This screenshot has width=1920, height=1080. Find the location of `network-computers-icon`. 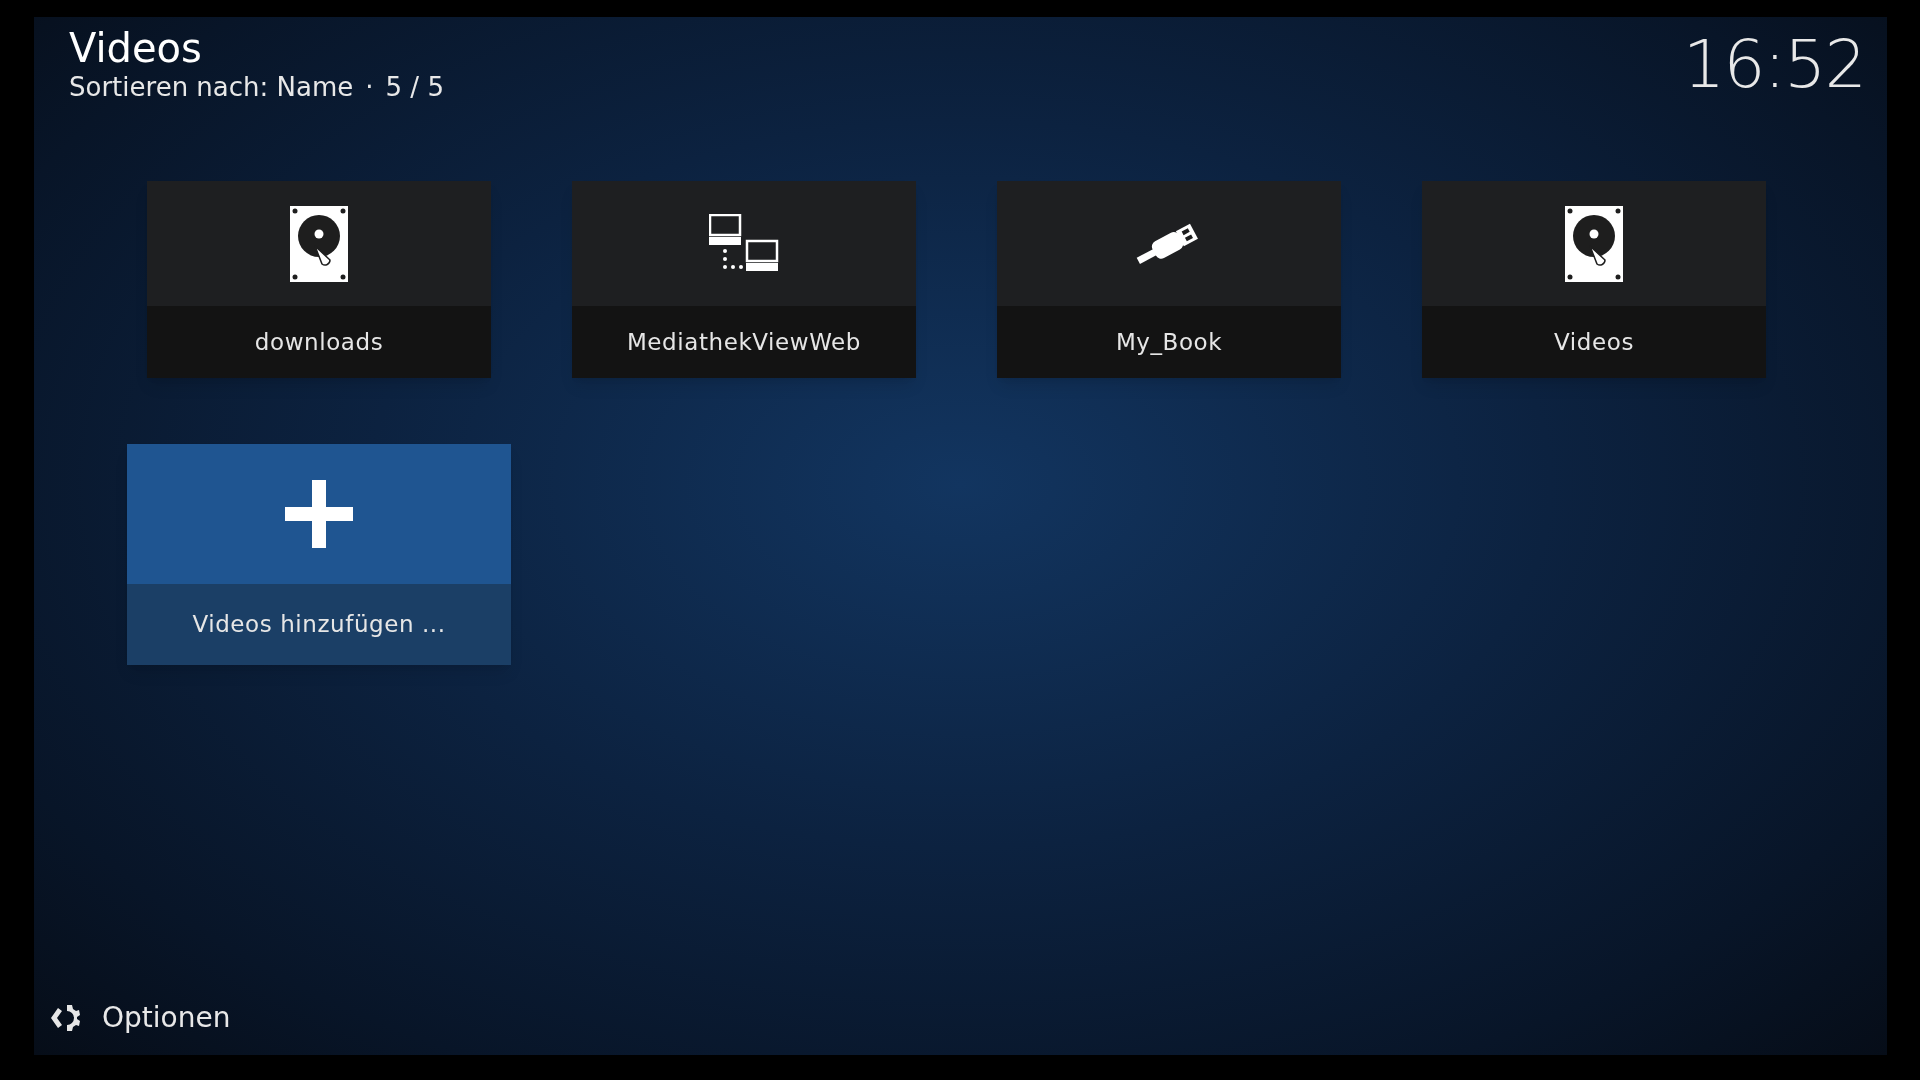

network-computers-icon is located at coordinates (744, 243).